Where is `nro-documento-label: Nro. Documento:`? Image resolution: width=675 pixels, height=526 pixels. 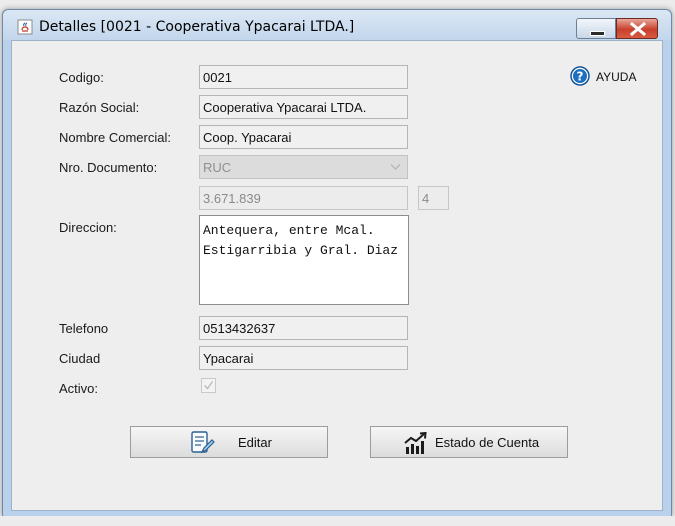 nro-documento-label: Nro. Documento: is located at coordinates (108, 167).